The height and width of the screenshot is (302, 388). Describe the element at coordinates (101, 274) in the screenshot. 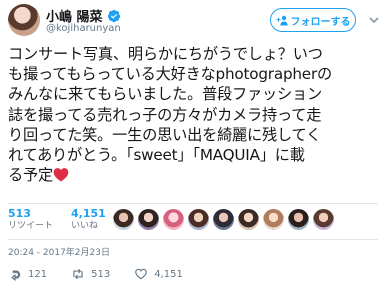

I see `retweet-count: 513` at that location.